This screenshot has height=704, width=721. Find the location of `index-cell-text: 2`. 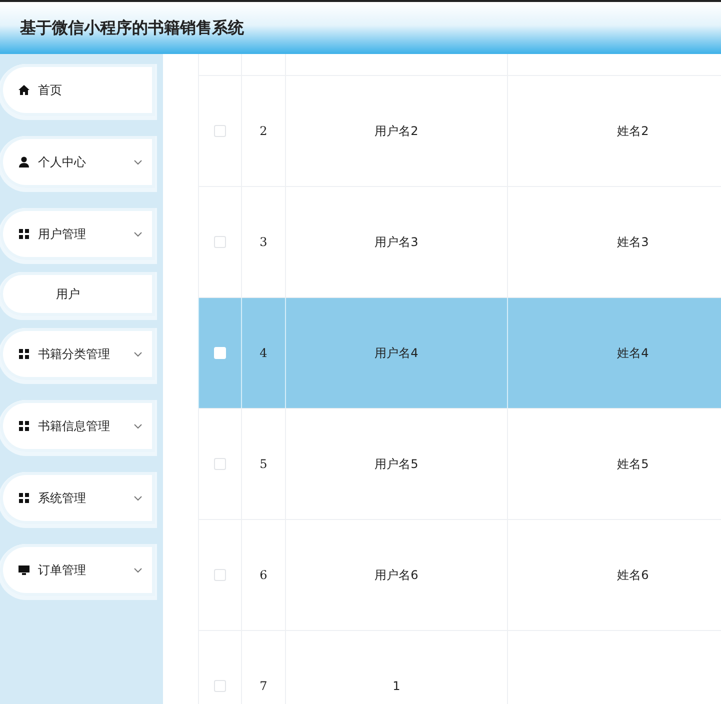

index-cell-text: 2 is located at coordinates (264, 131).